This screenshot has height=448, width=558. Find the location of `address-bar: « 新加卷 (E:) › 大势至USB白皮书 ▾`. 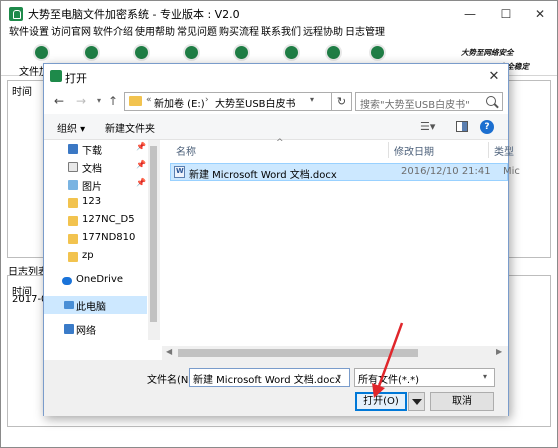

address-bar: « 新加卷 (E:) › 大势至USB白皮书 ▾ is located at coordinates (228, 101).